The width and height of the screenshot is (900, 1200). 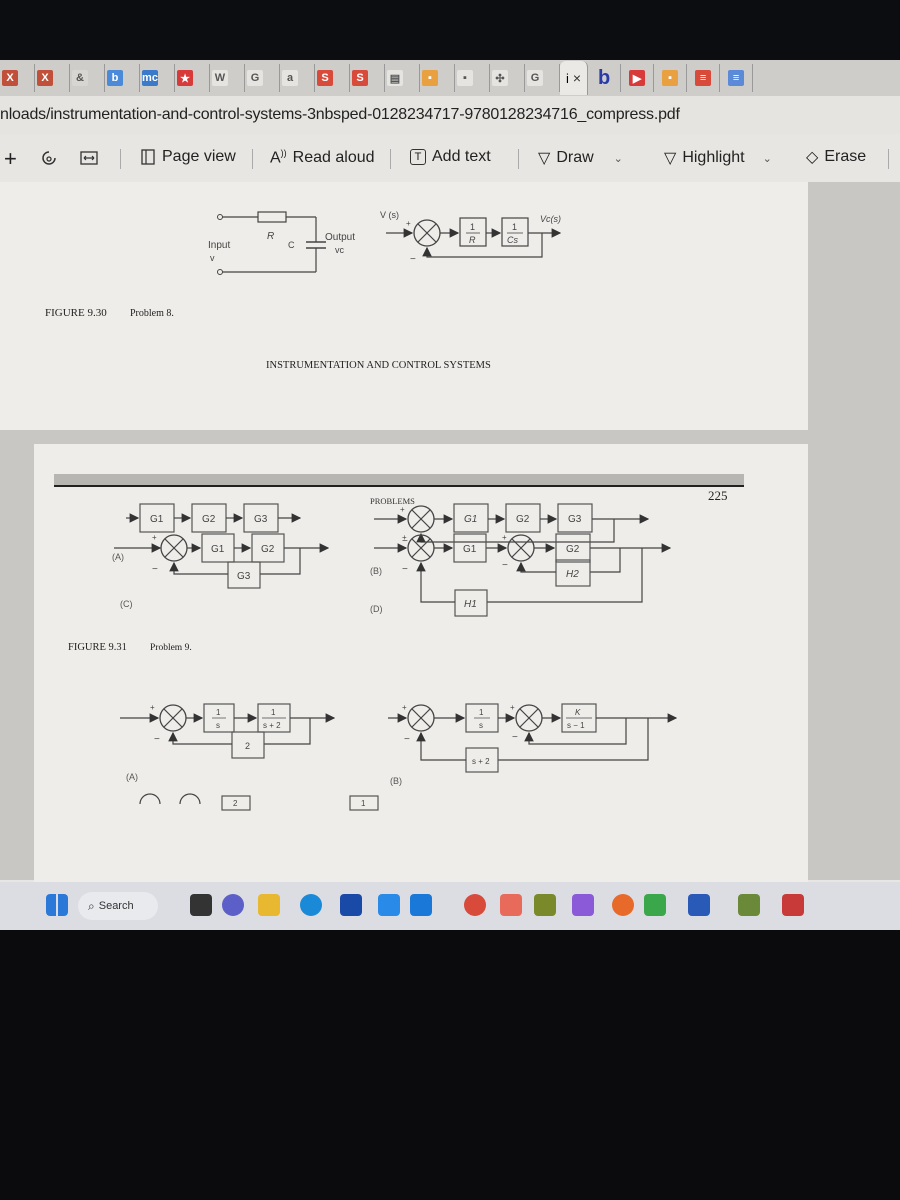 What do you see at coordinates (272, 725) in the screenshot?
I see `block-denominator: s + 2` at bounding box center [272, 725].